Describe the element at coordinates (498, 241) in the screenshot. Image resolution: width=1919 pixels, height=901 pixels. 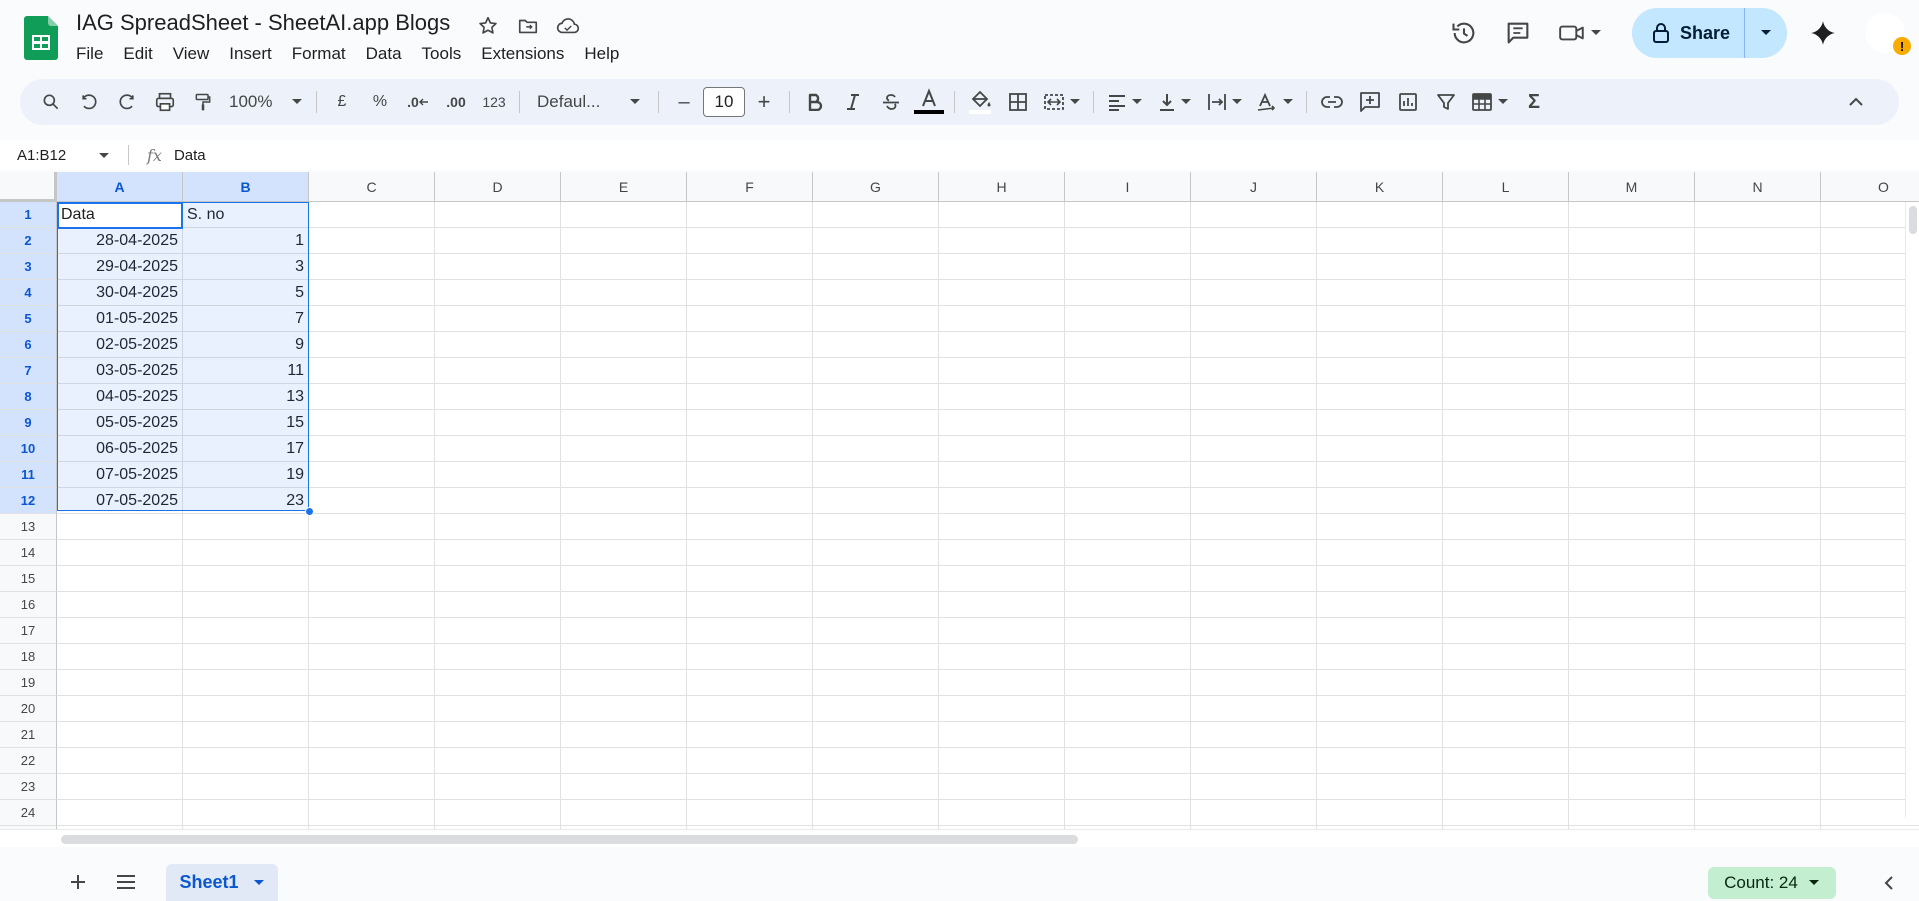
I see `cell-d2` at that location.